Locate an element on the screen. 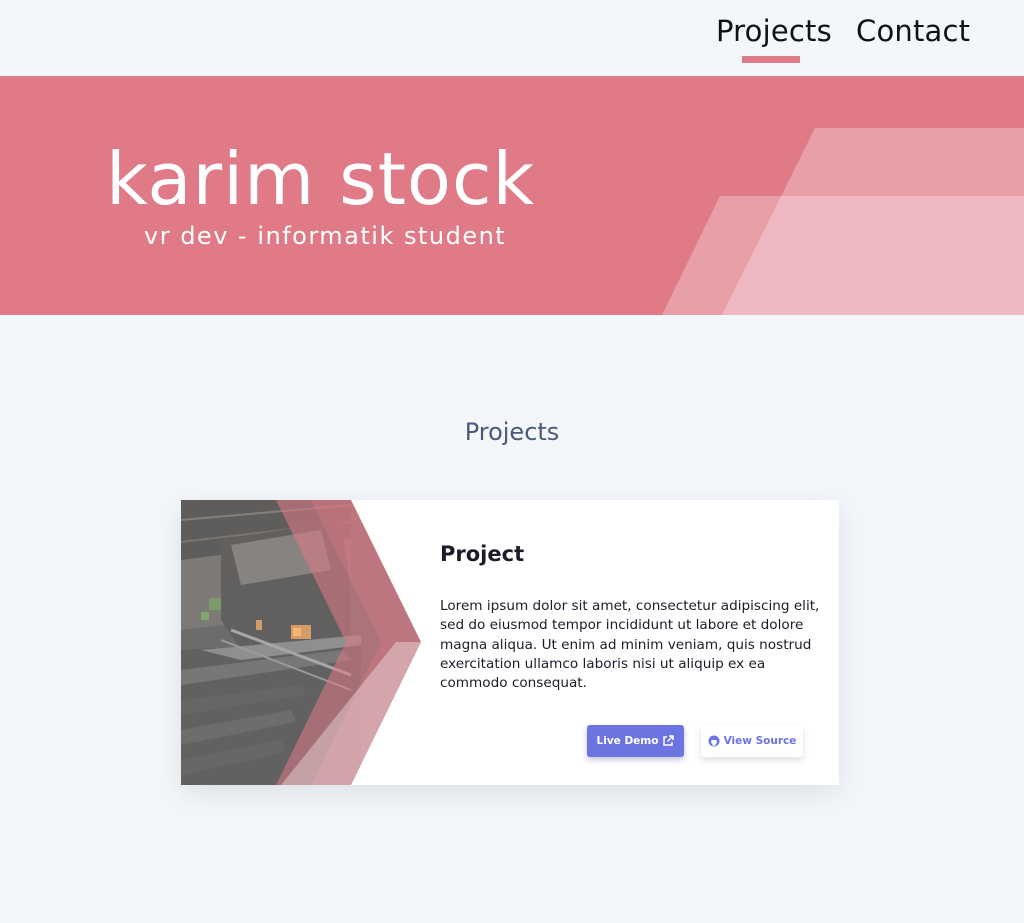 The height and width of the screenshot is (923, 1024). github-icon is located at coordinates (714, 741).